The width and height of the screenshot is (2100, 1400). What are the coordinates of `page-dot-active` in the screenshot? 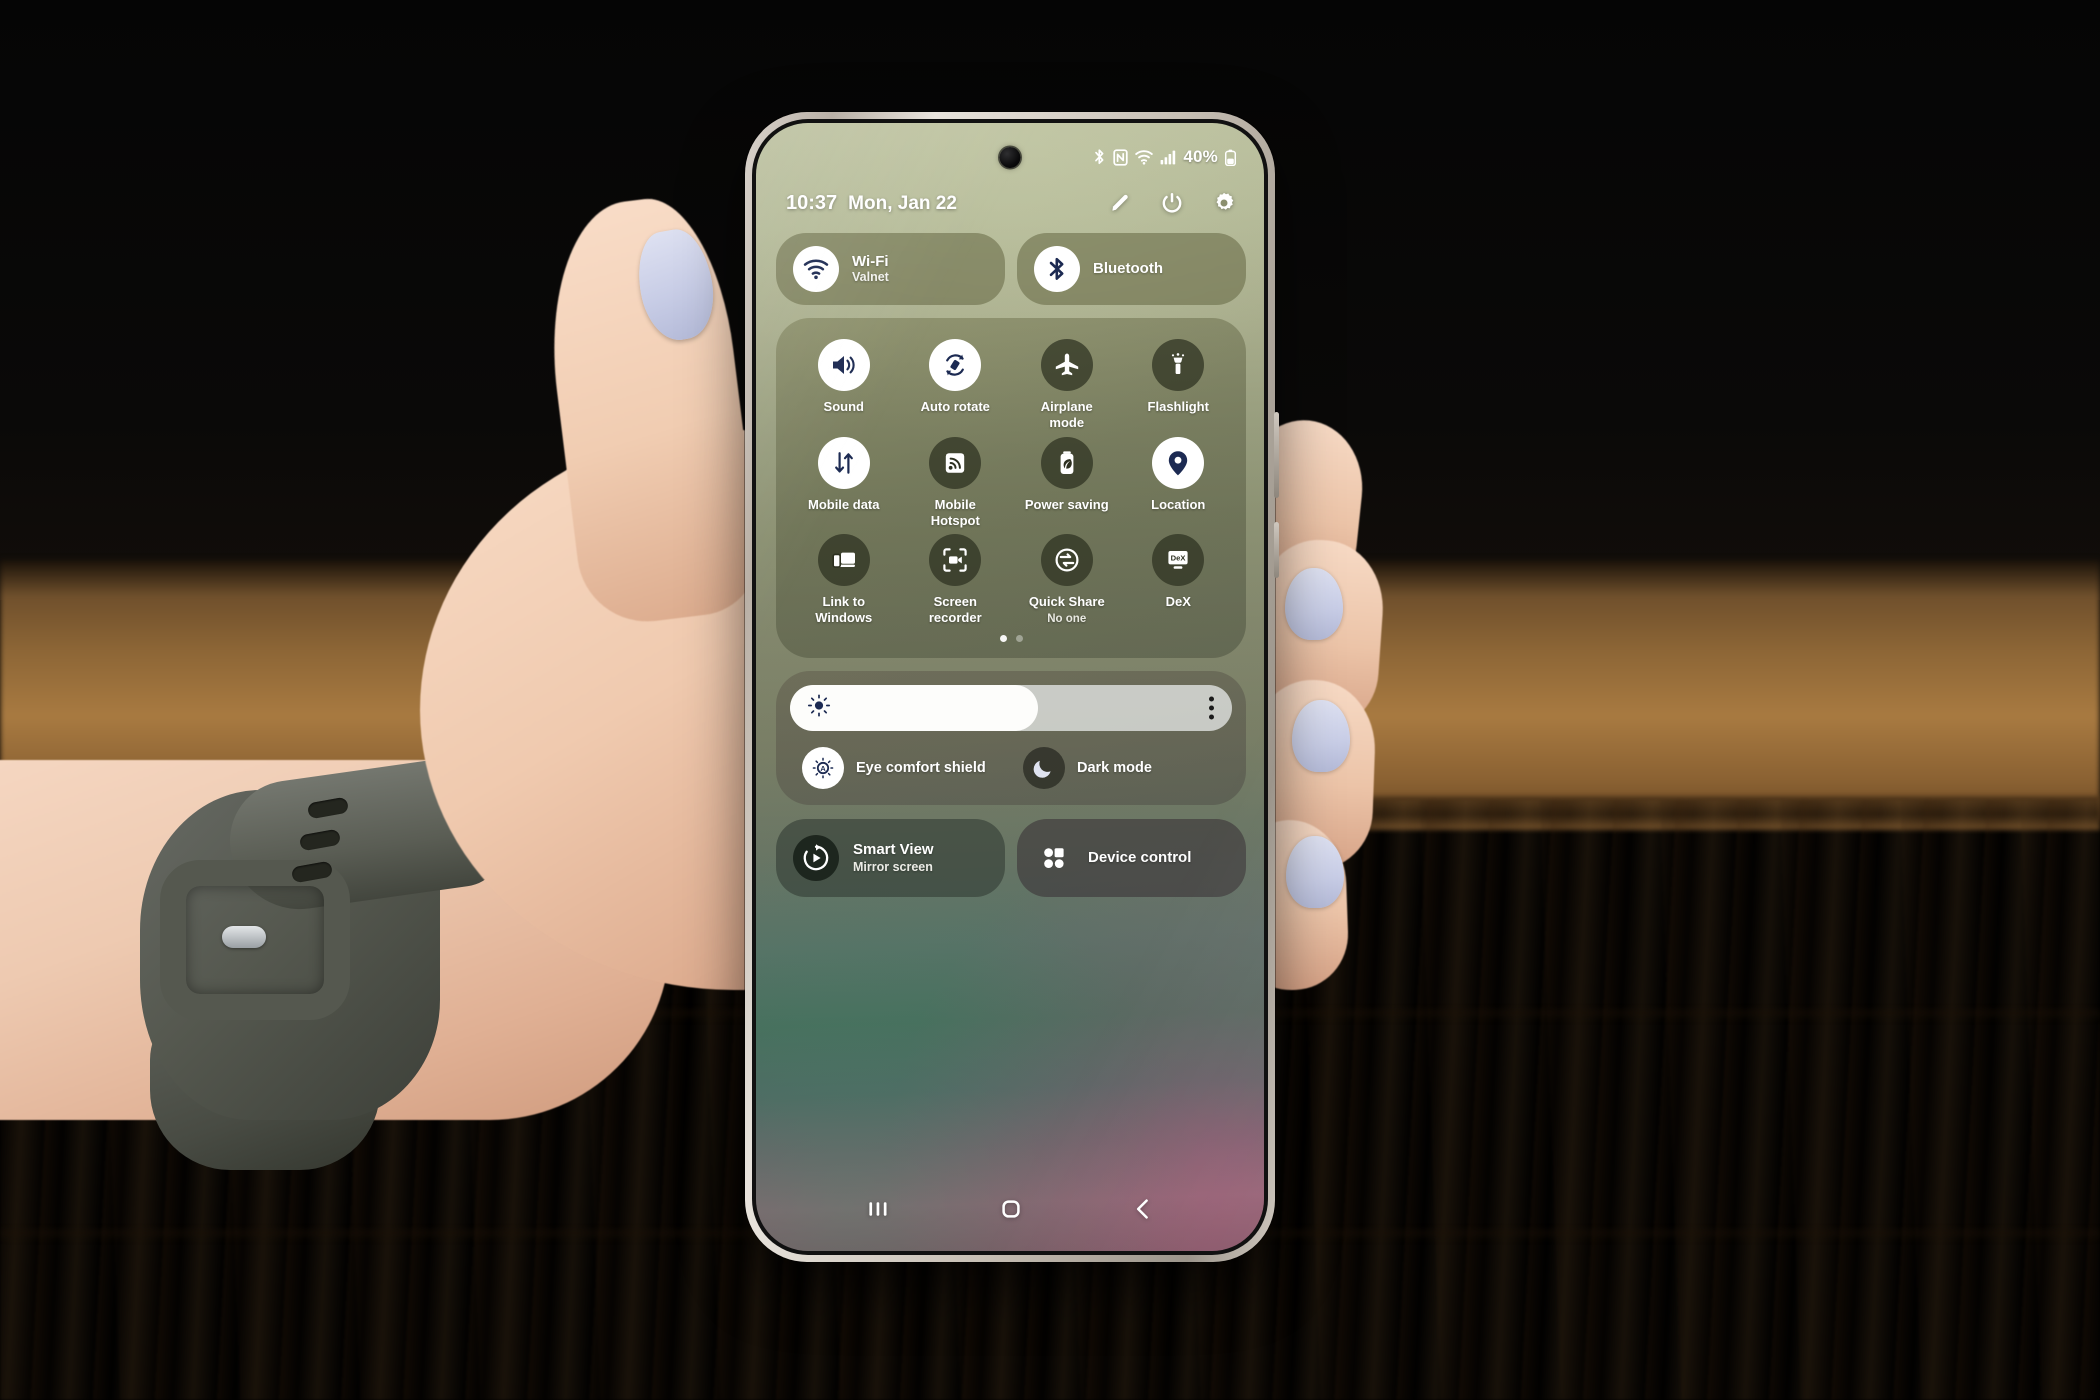 It's located at (1003, 639).